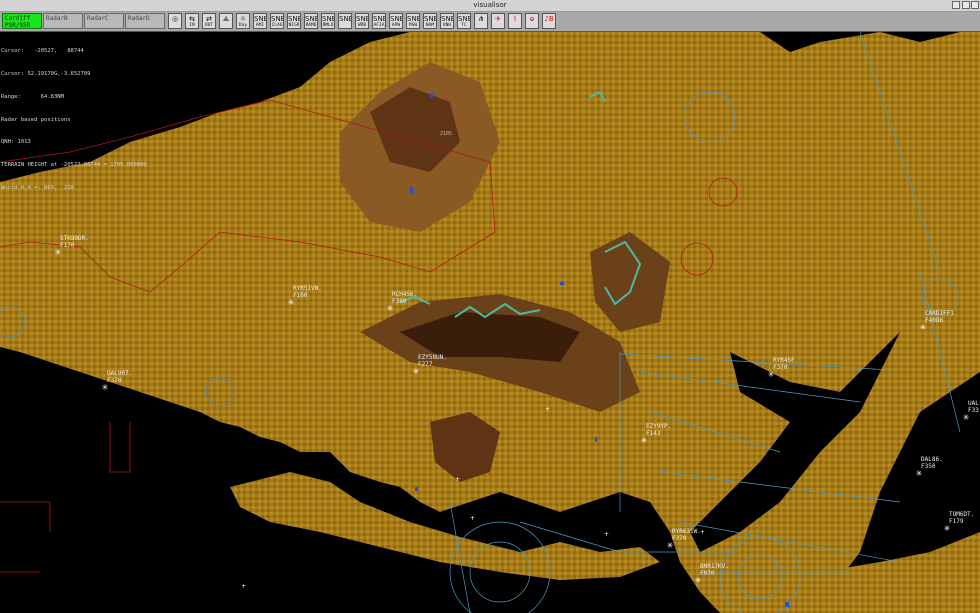 The image size is (980, 613). Describe the element at coordinates (145, 21) in the screenshot. I see `radar-tab-d: RadarD` at that location.